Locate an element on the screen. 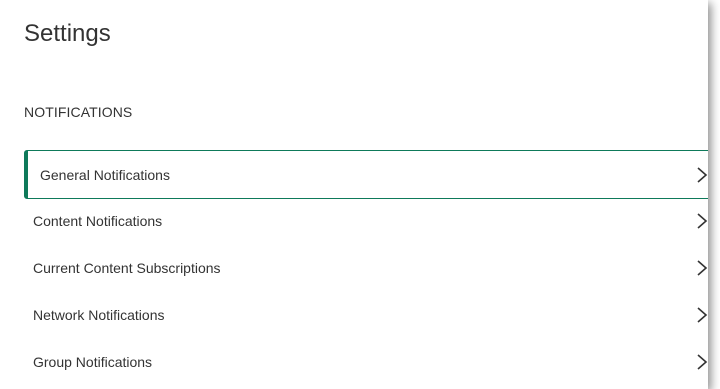 Image resolution: width=720 pixels, height=389 pixels. list-item-label: Current Content Subscriptions is located at coordinates (127, 268).